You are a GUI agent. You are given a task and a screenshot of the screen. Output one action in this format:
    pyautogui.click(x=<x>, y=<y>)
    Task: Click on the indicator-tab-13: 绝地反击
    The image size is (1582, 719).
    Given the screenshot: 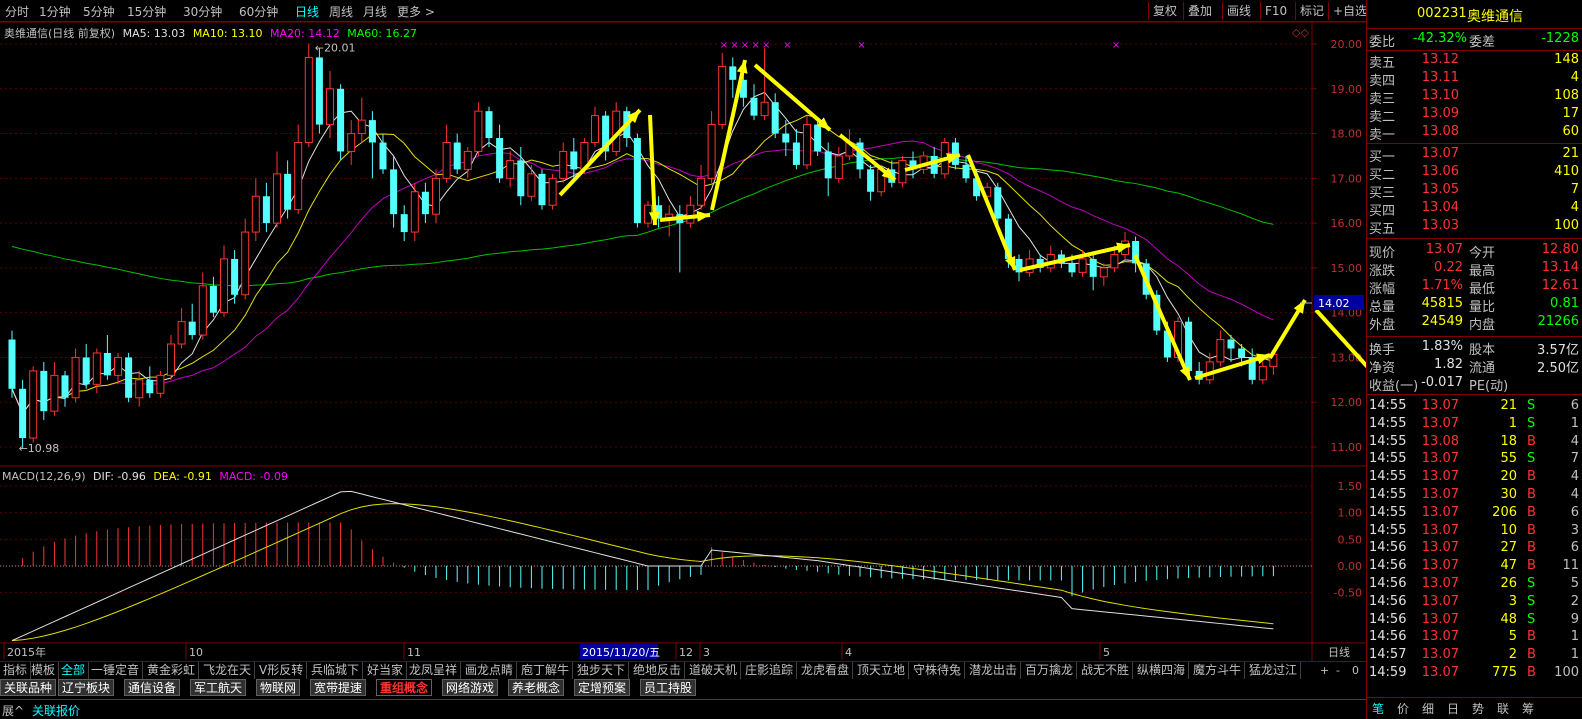 What is the action you would take?
    pyautogui.click(x=658, y=670)
    